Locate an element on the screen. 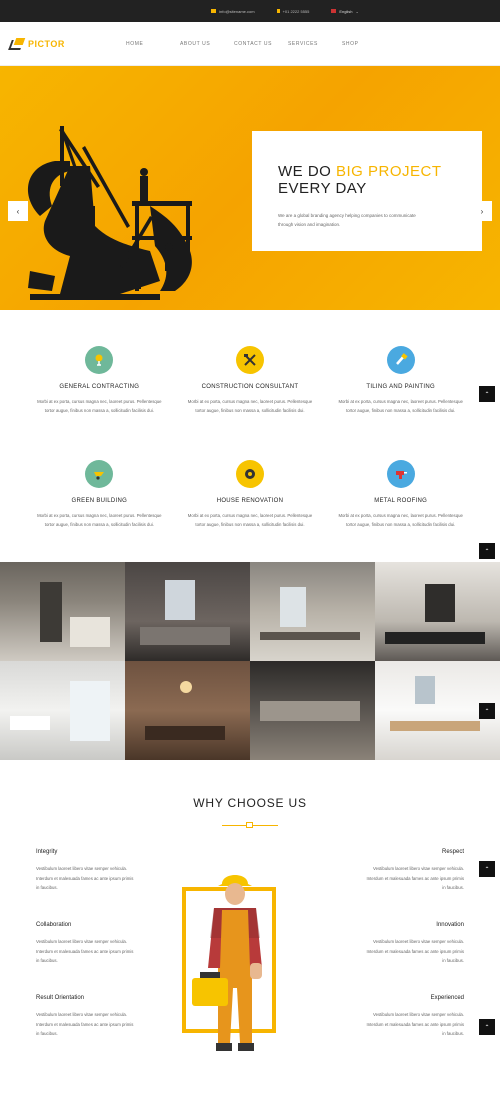  service-title: TILING AND PAINTING is located at coordinates (400, 387).